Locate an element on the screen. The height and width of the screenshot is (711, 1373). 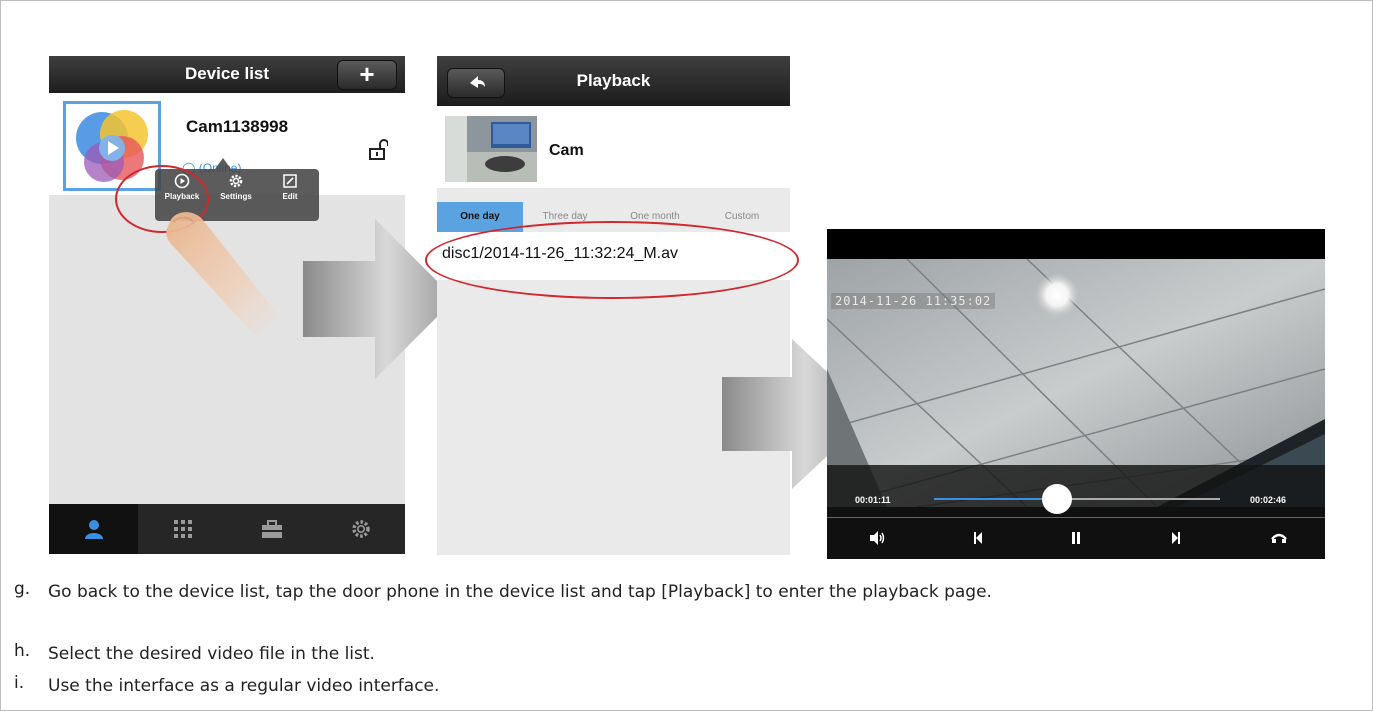
player-controls: 00:01:11 00:02:46 is located at coordinates (1076, 512).